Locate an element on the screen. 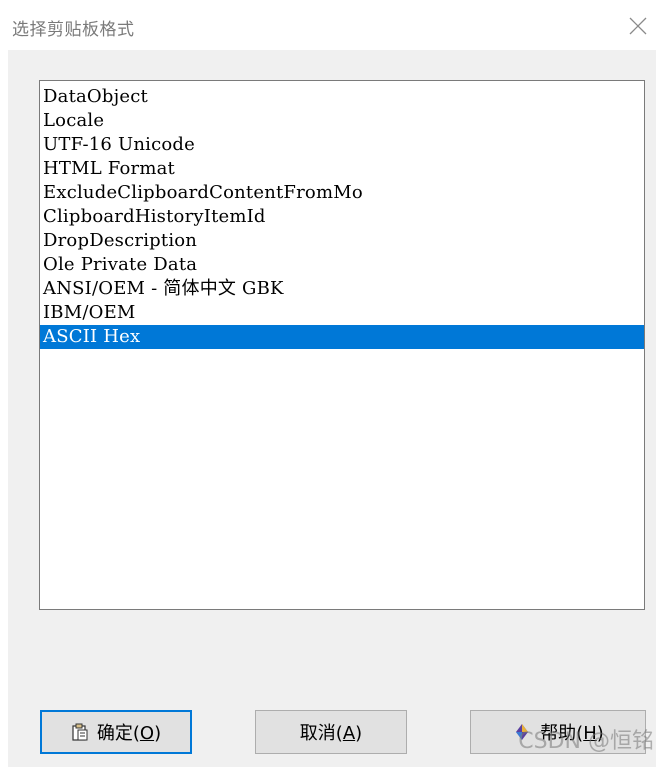 This screenshot has width=664, height=767. format-list-item: ClipboardHistoryItemId is located at coordinates (342, 217).